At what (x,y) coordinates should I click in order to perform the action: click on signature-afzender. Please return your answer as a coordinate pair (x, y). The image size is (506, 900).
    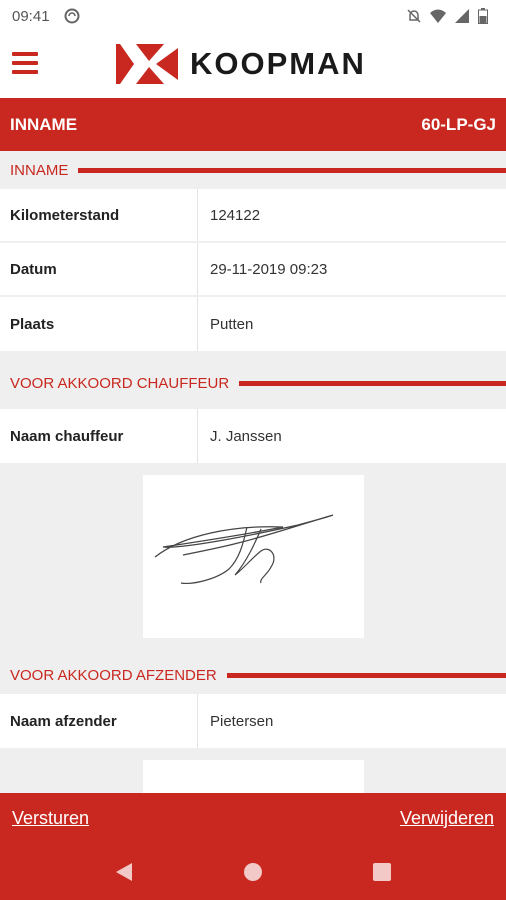
    Looking at the image, I should click on (253, 776).